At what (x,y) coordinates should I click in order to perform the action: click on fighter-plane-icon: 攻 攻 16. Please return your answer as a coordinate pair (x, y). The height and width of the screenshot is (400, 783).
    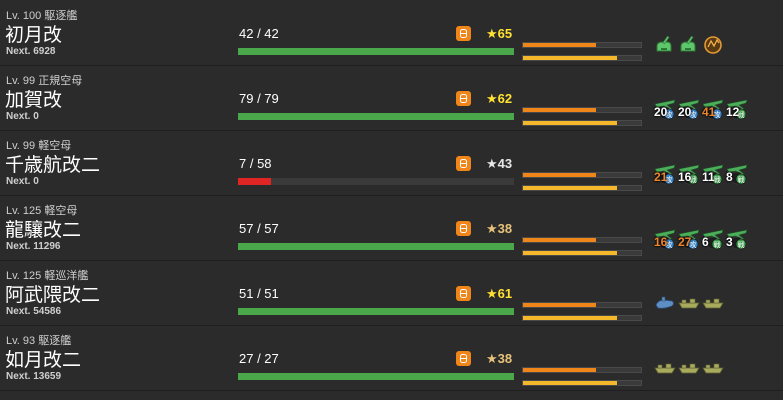
    Looking at the image, I should click on (665, 238).